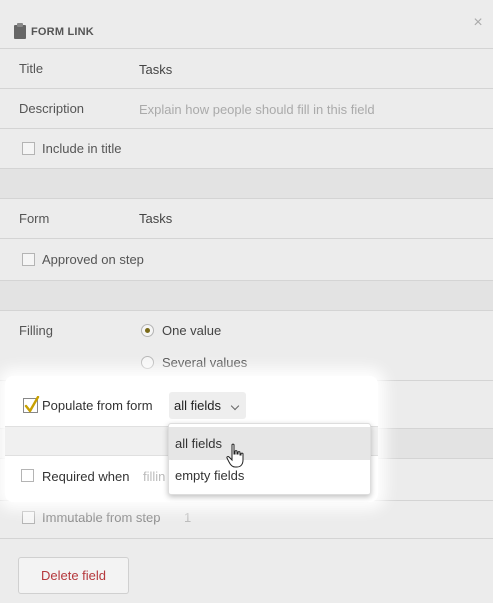 This screenshot has height=603, width=493. Describe the element at coordinates (20, 31) in the screenshot. I see `clipboard-icon` at that location.